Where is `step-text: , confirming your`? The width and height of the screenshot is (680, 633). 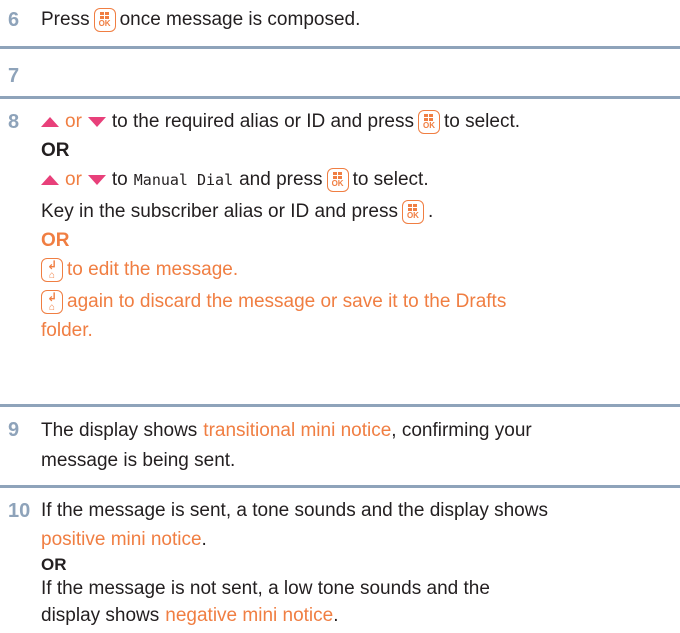
step-text: , confirming your is located at coordinates (461, 430).